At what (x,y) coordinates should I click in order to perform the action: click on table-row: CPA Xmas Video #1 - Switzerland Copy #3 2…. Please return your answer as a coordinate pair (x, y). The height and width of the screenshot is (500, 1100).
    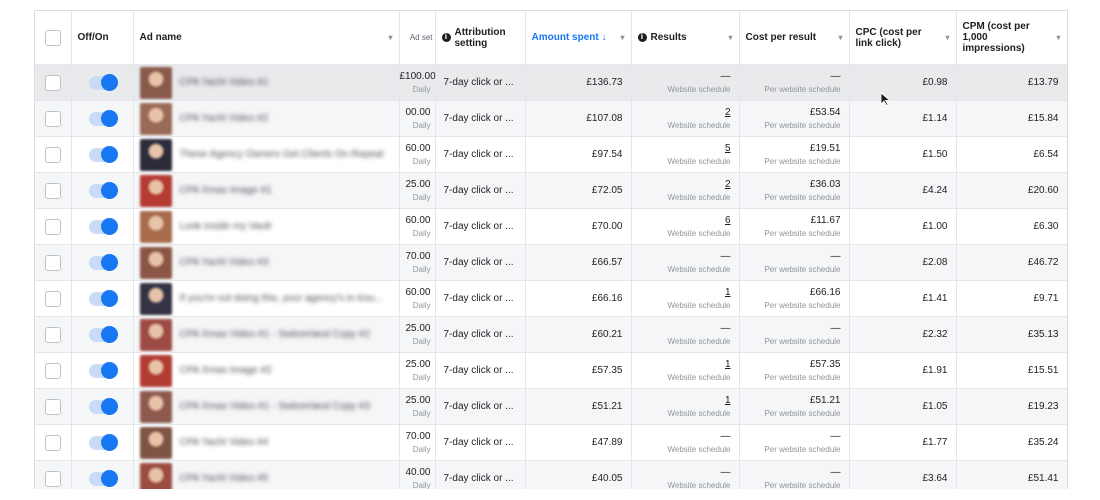
    Looking at the image, I should click on (551, 406).